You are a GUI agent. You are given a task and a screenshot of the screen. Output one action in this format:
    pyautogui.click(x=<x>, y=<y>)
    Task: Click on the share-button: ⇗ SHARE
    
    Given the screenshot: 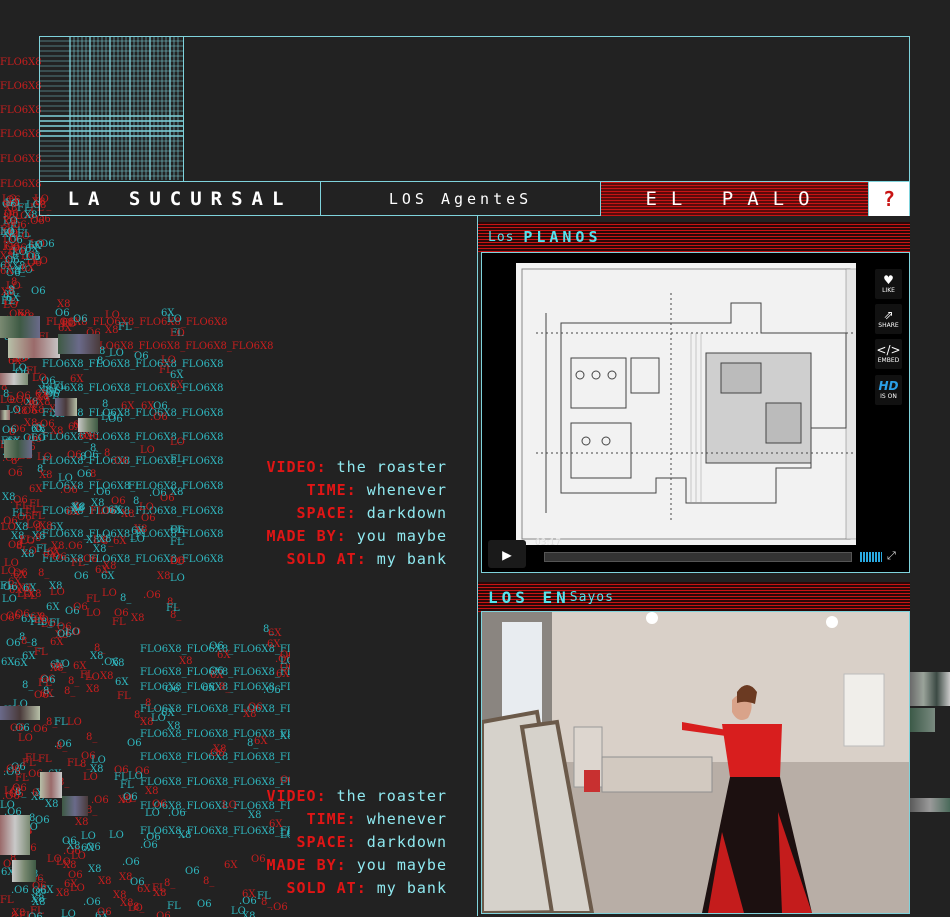 What is the action you would take?
    pyautogui.click(x=888, y=319)
    